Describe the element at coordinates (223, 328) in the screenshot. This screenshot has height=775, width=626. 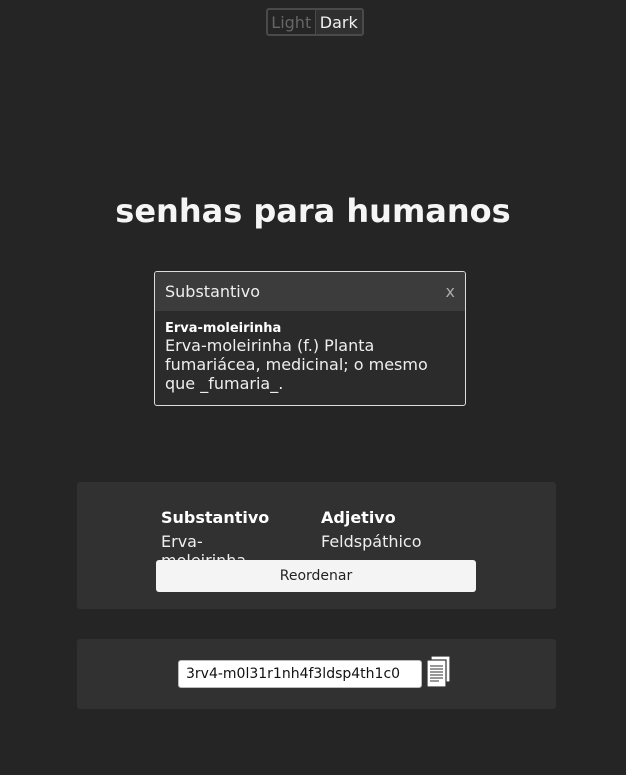
I see `popup-word: Erva-moleirinha` at that location.